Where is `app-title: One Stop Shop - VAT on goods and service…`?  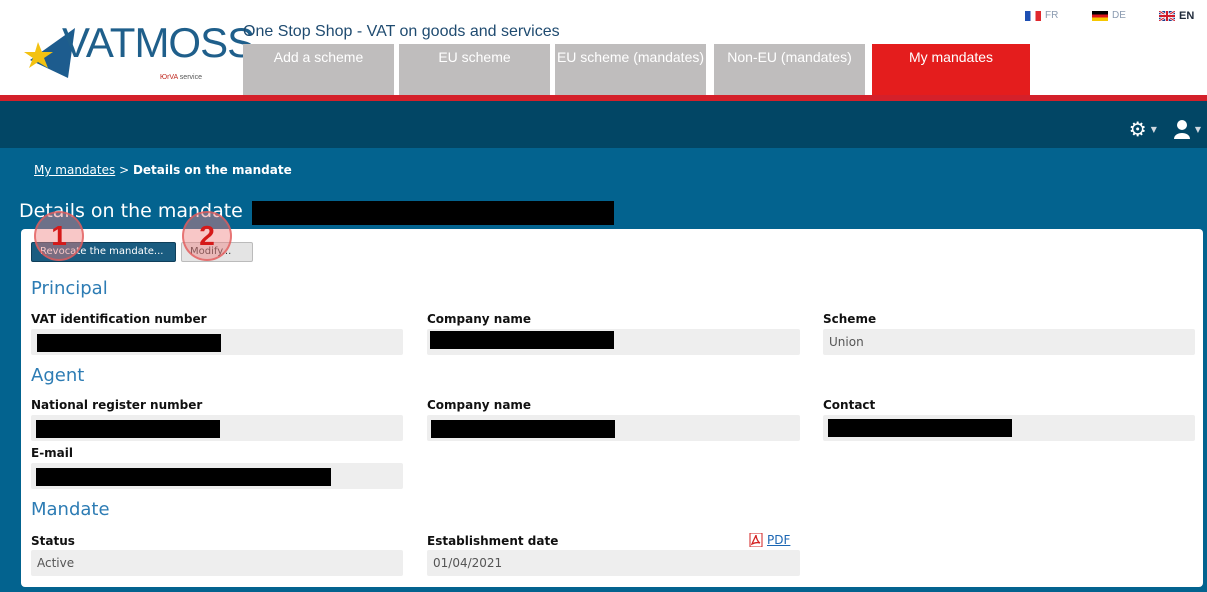
app-title: One Stop Shop - VAT on goods and service… is located at coordinates (401, 31).